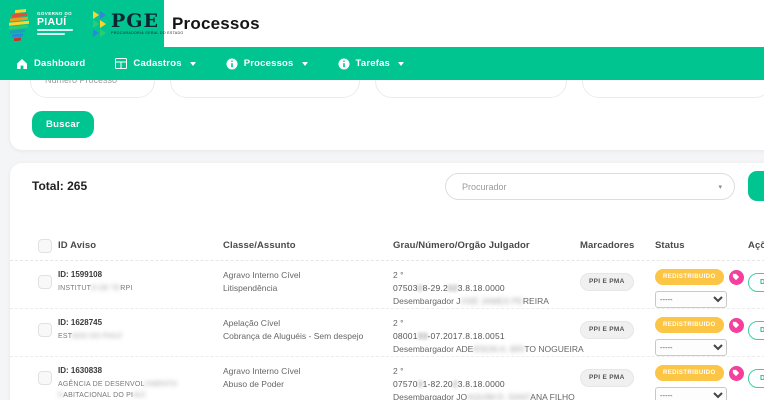 This screenshot has height=400, width=764. Describe the element at coordinates (63, 124) in the screenshot. I see `buscar-button: Buscar` at that location.